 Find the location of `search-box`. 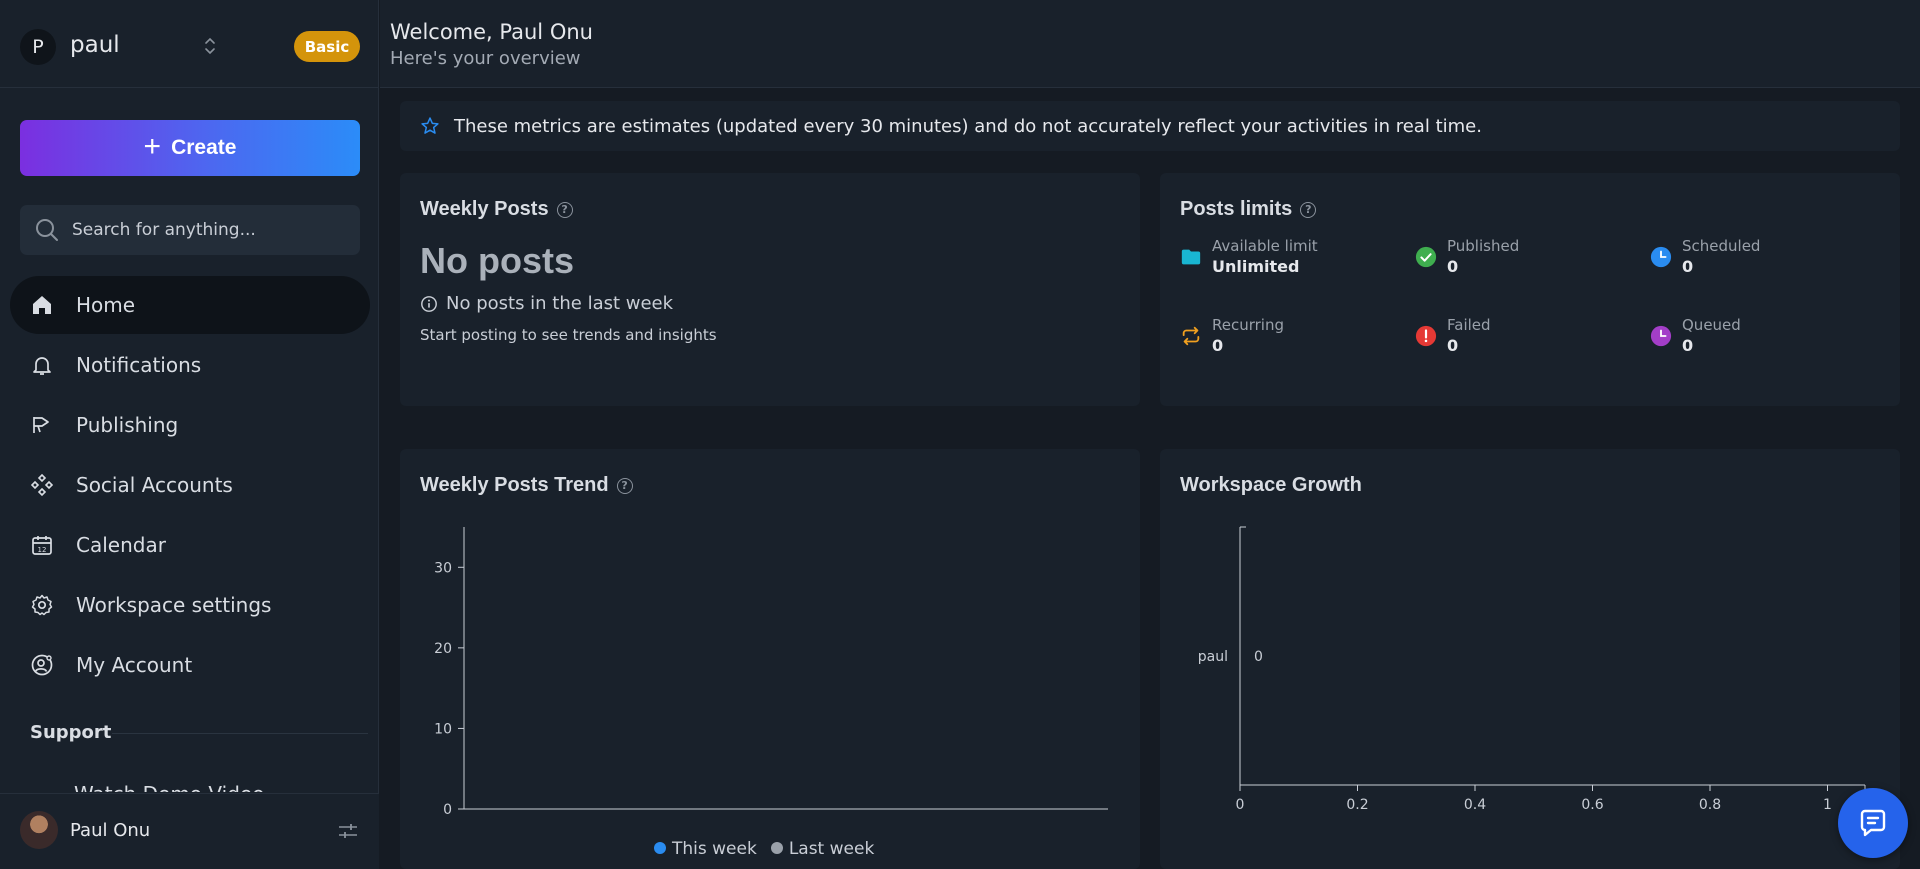

search-box is located at coordinates (190, 230).